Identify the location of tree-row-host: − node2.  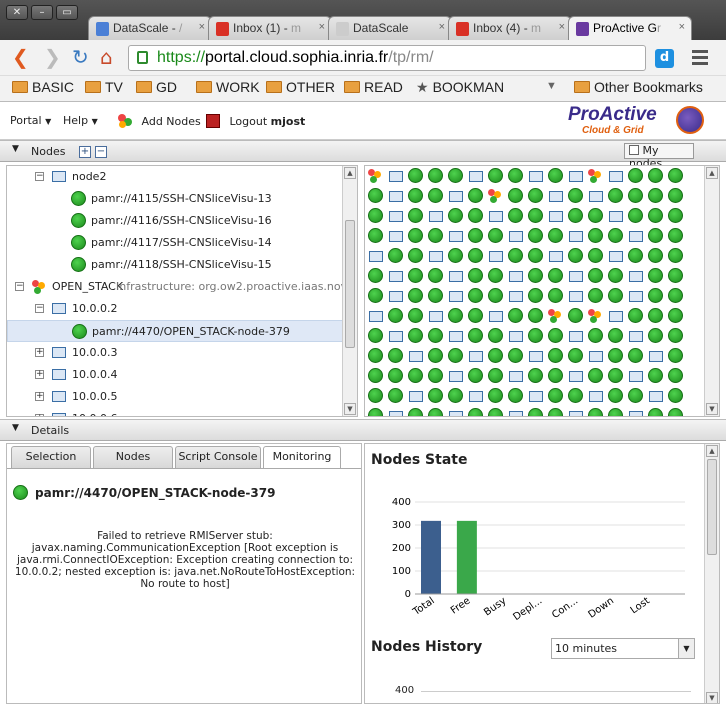
(176, 177).